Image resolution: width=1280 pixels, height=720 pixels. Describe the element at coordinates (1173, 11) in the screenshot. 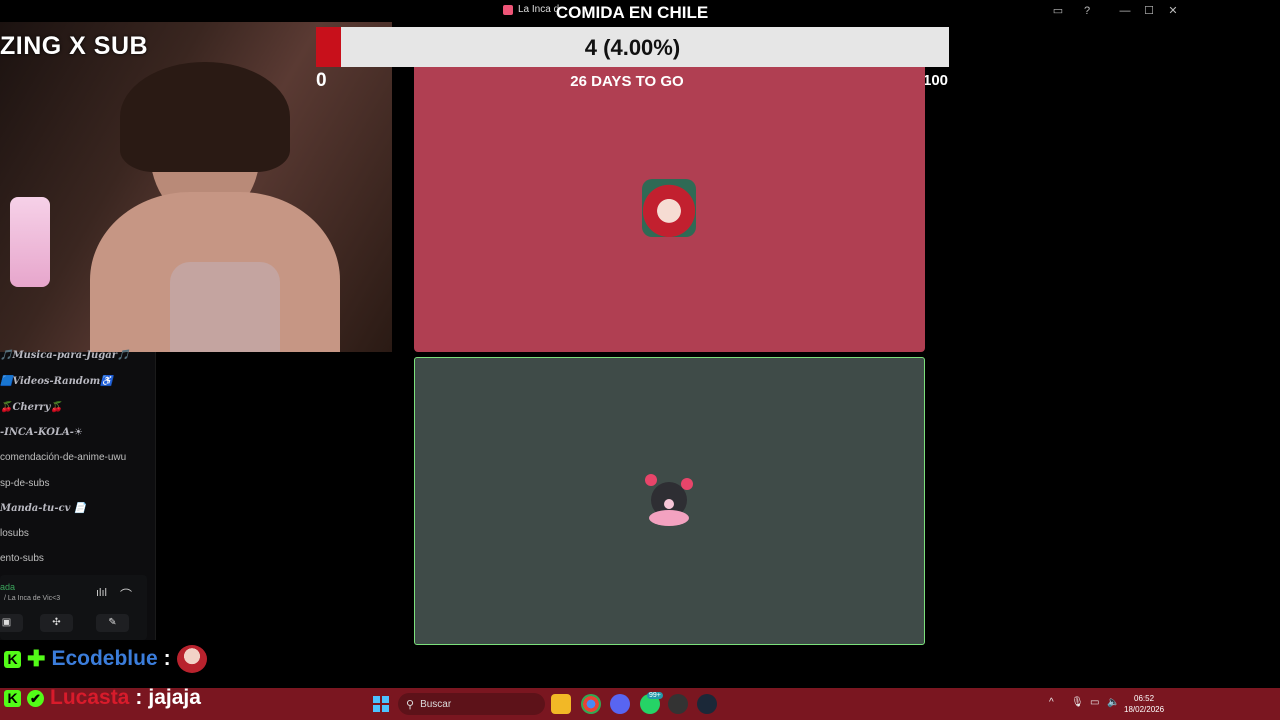

I see `close-button: ✕` at that location.